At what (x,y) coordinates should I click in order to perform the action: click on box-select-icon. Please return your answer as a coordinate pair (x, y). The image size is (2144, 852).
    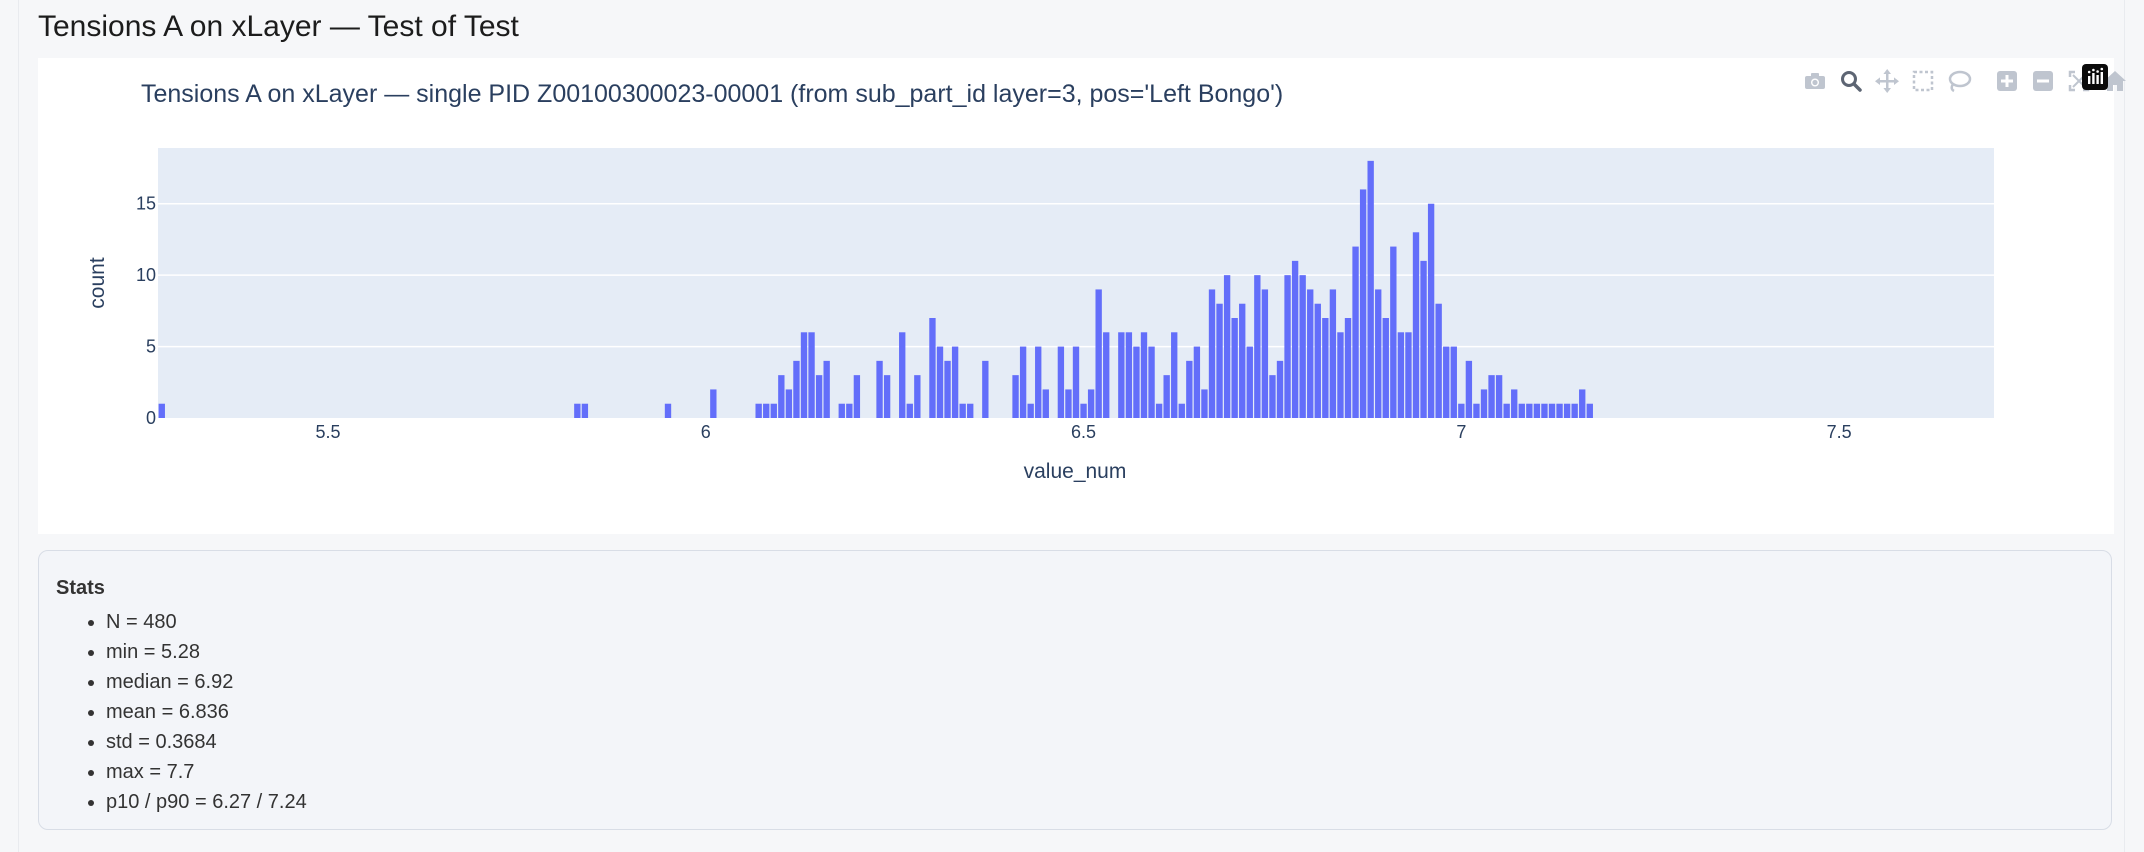
    Looking at the image, I should click on (1923, 81).